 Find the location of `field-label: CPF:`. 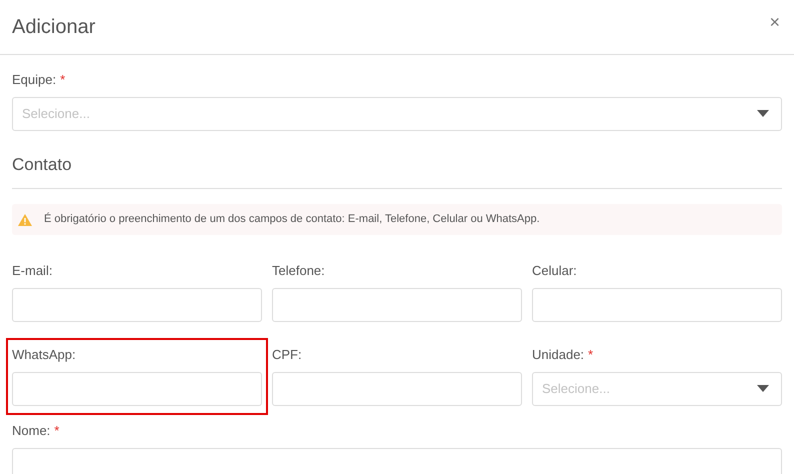

field-label: CPF: is located at coordinates (287, 355).